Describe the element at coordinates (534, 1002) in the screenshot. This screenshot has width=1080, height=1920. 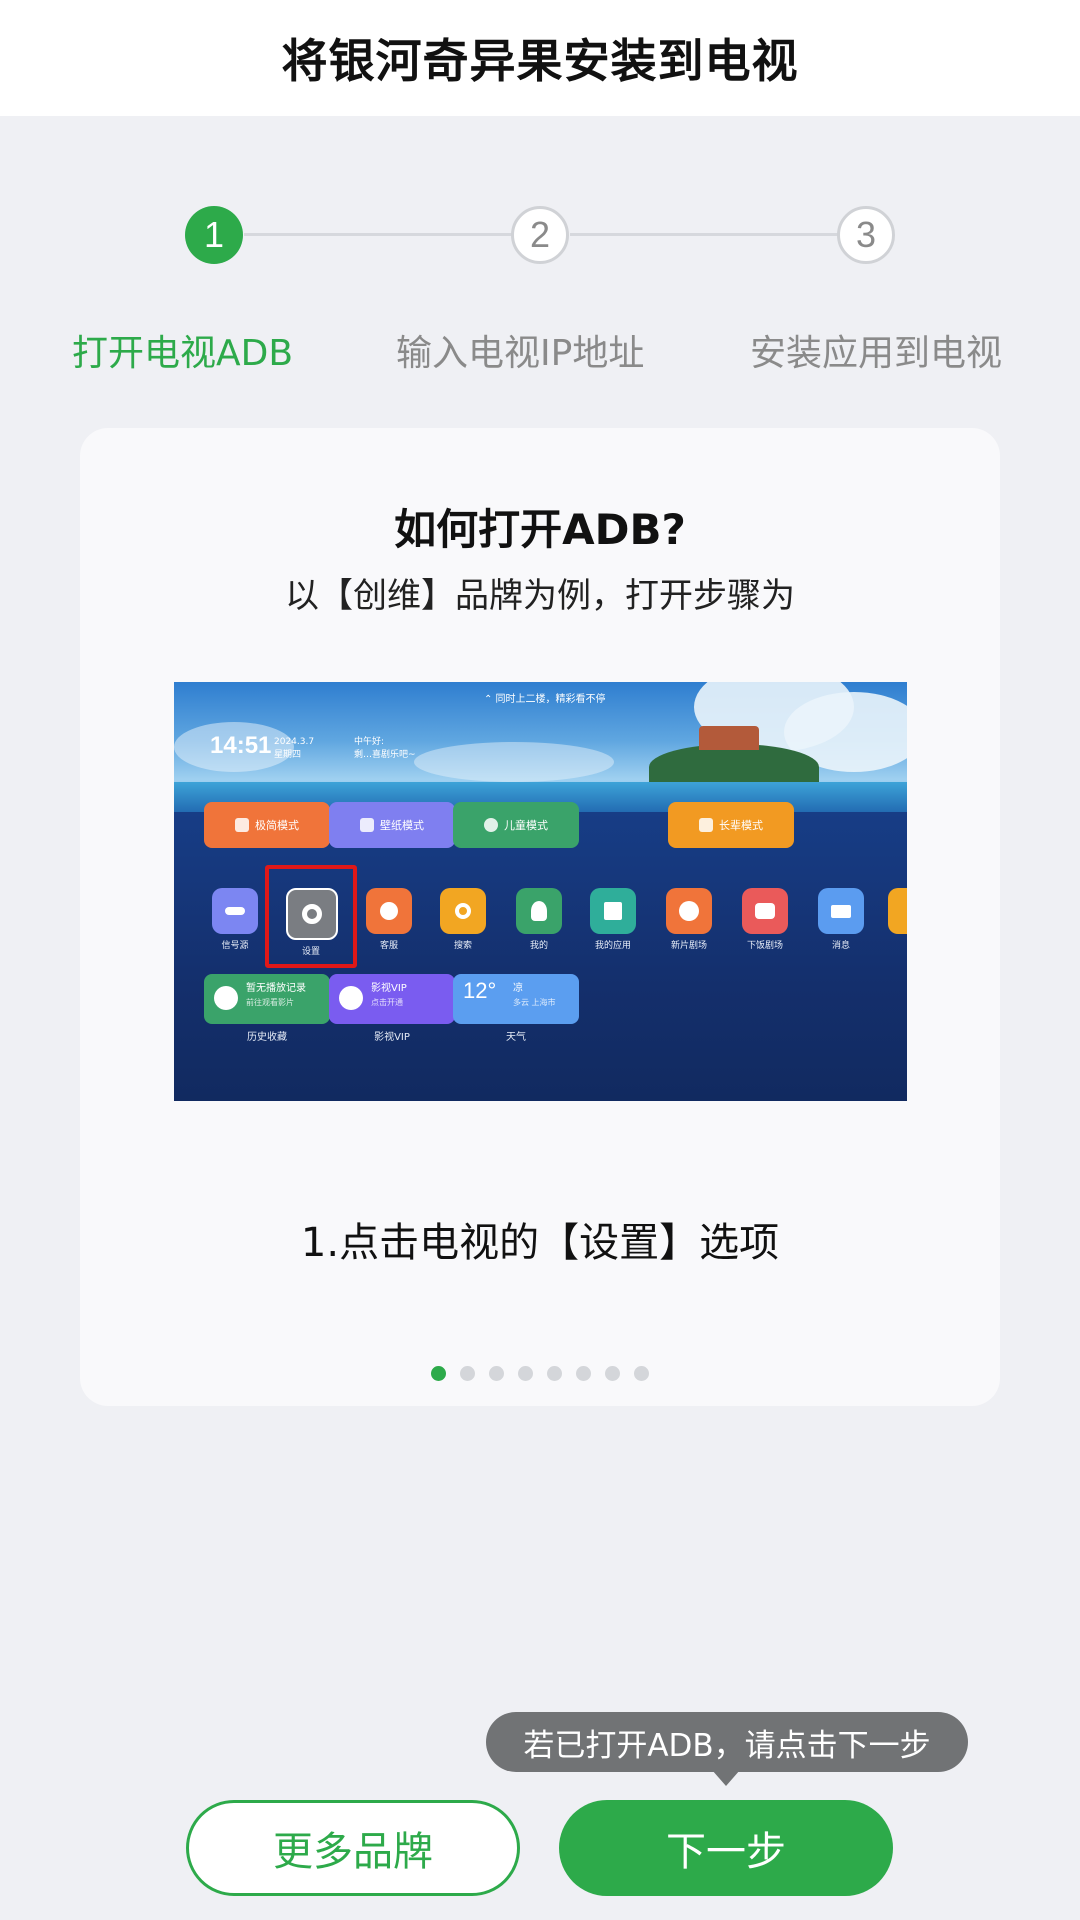
I see `tile-subtitle: 多云 上海市` at that location.